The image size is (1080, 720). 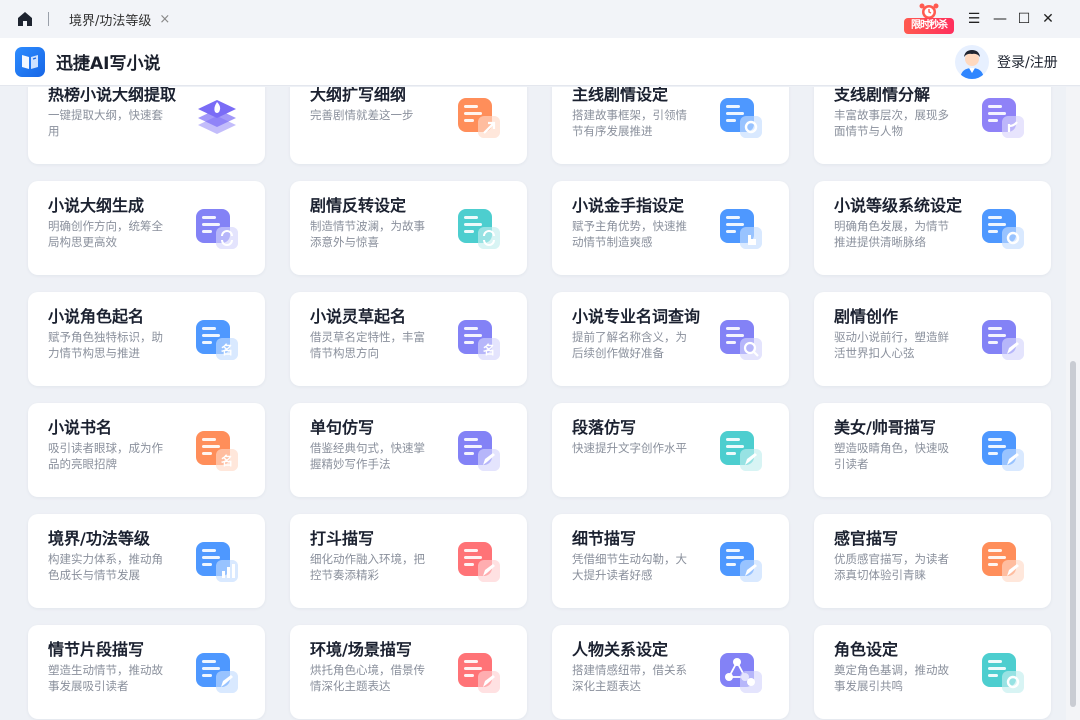 What do you see at coordinates (932, 561) in the screenshot?
I see `tool-card: 感官描写 优质感官描写，为读者添真切体验引青睐` at bounding box center [932, 561].